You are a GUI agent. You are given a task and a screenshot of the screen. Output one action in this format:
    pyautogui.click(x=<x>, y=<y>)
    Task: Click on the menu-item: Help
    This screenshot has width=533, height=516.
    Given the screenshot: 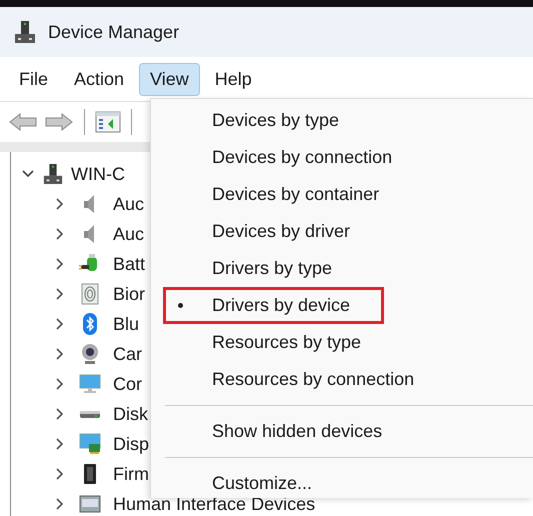 What is the action you would take?
    pyautogui.click(x=233, y=79)
    